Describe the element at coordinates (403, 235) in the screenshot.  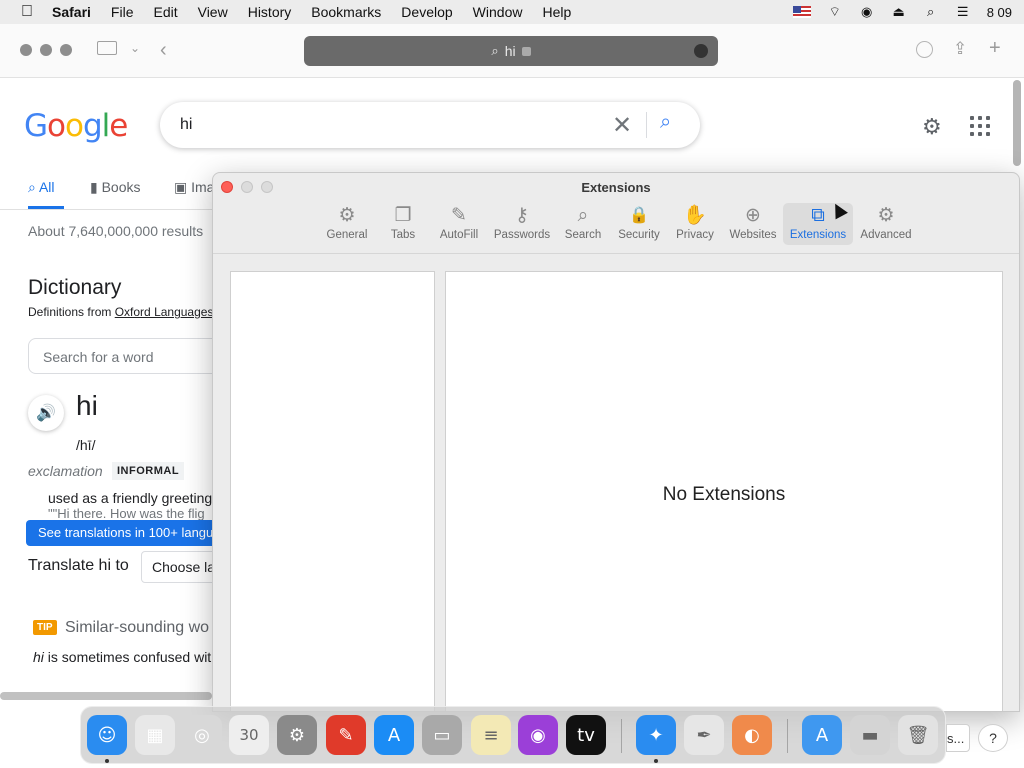
I see `tab-label: Tabs` at that location.